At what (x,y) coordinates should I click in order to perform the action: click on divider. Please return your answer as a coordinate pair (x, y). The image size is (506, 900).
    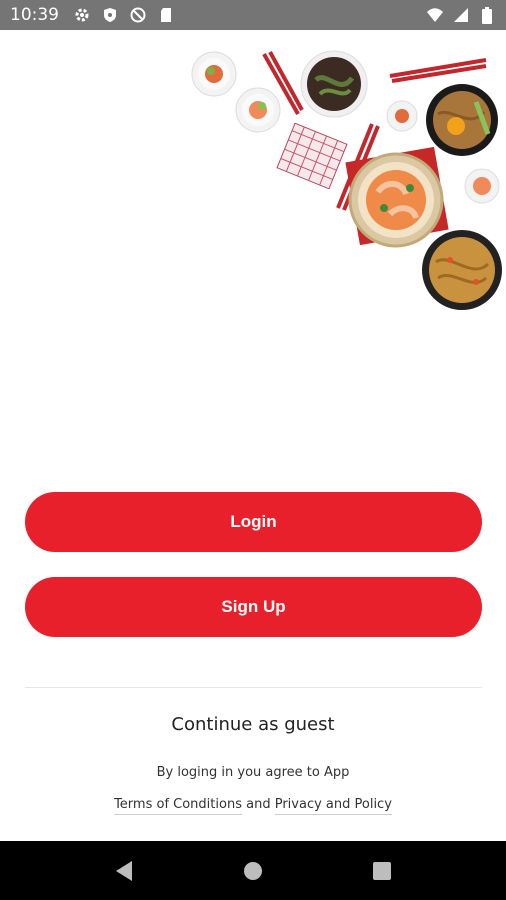
    Looking at the image, I should click on (253, 687).